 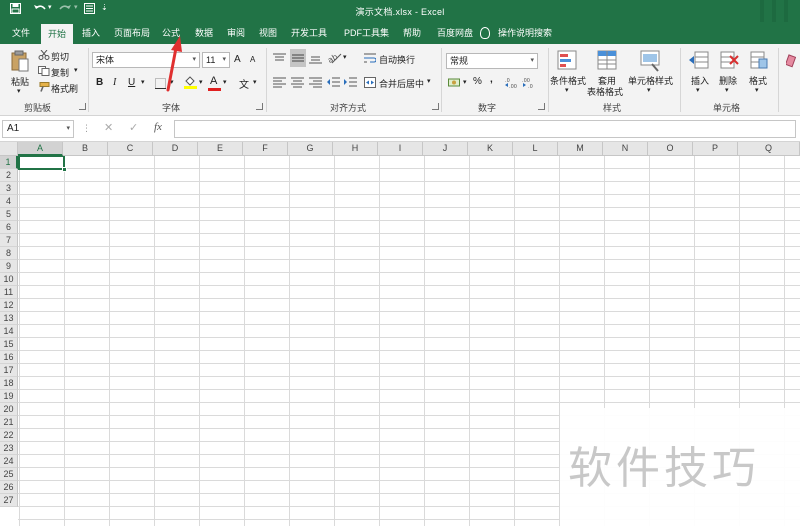 What do you see at coordinates (64, 169) in the screenshot?
I see `fill-handle` at bounding box center [64, 169].